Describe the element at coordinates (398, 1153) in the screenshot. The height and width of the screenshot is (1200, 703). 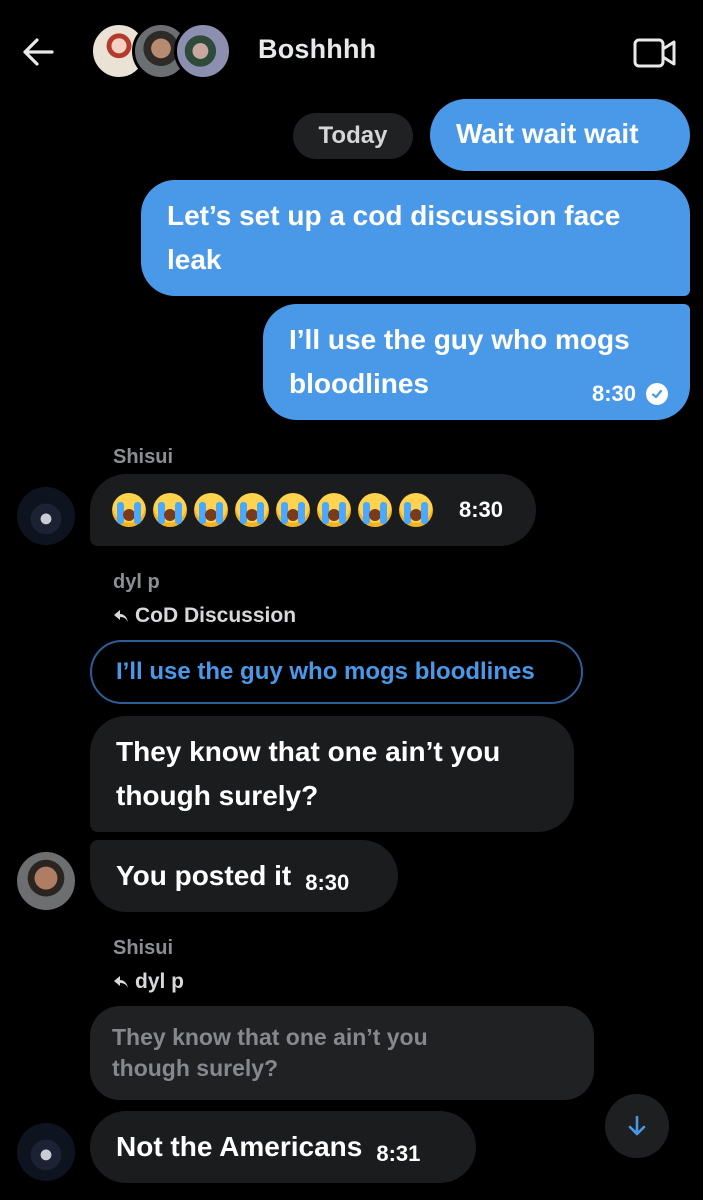
I see `message-time: 8:31` at that location.